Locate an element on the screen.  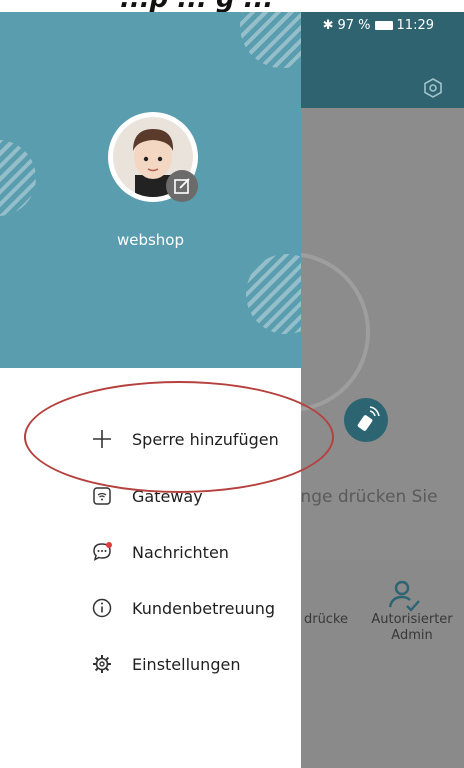
gateway-icon is located at coordinates (102, 496).